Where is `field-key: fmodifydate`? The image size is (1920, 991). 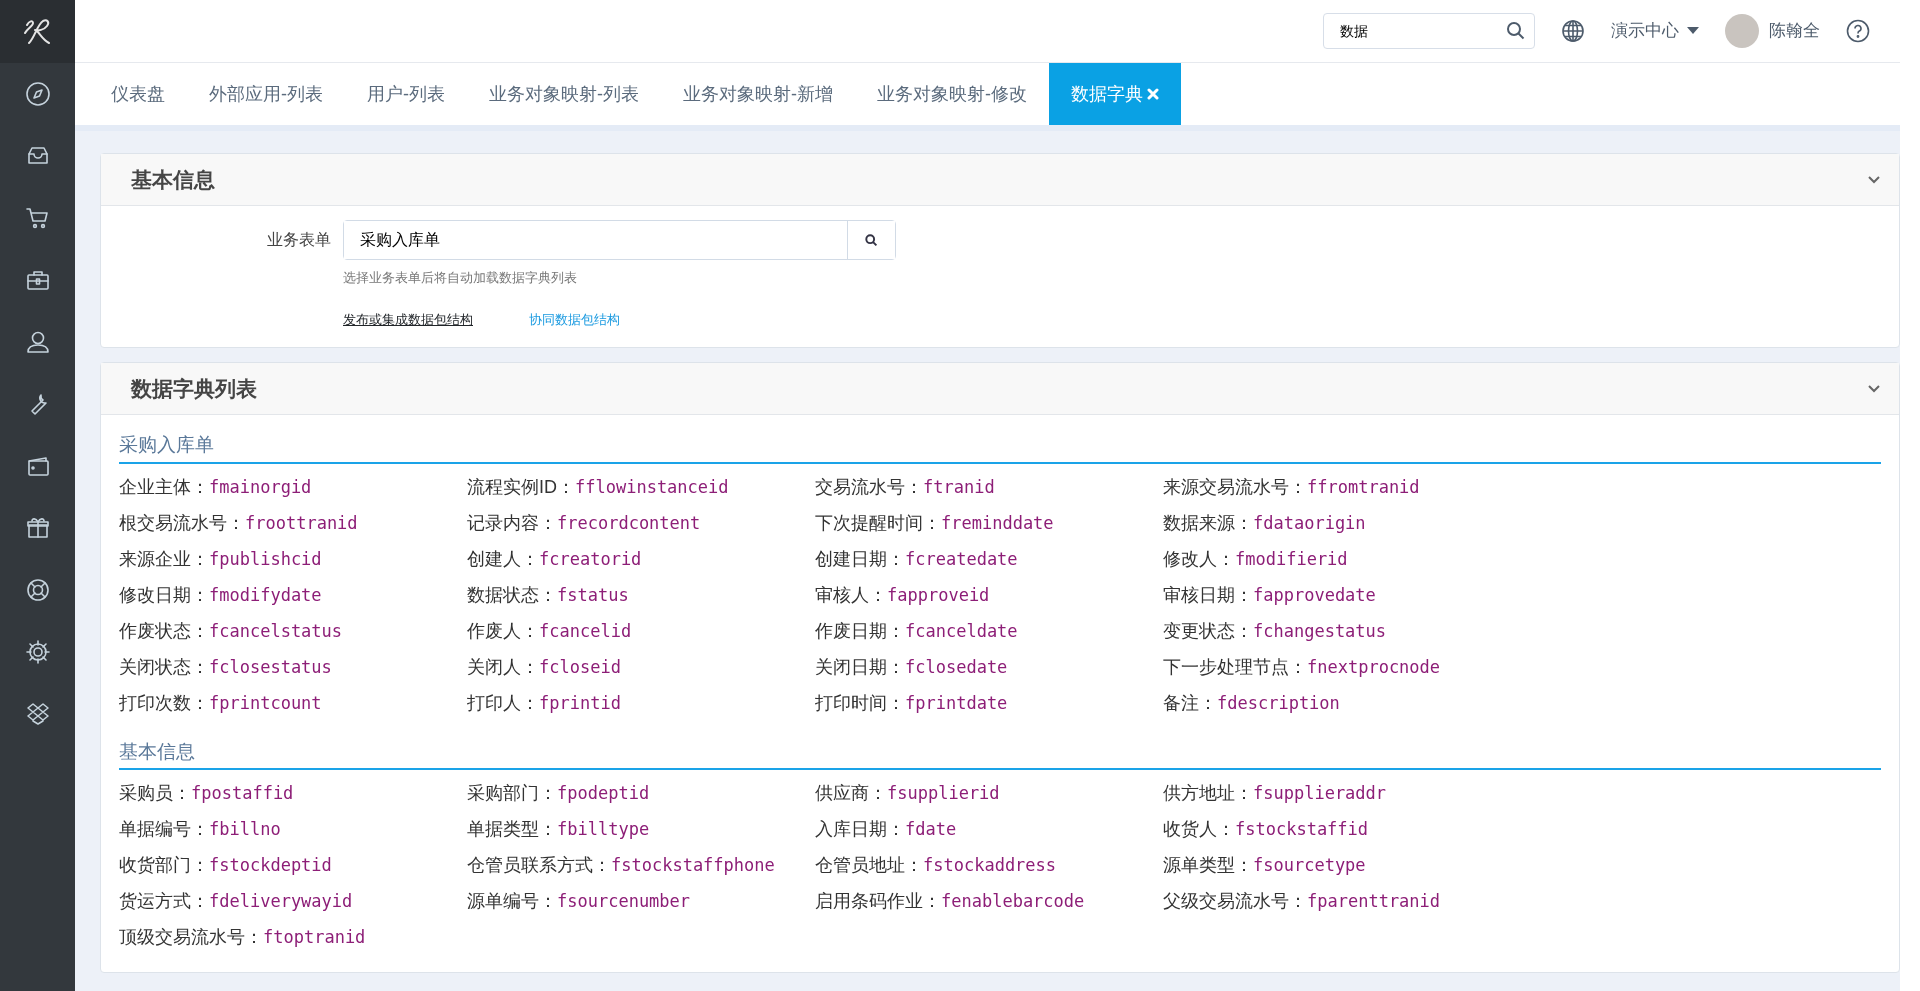 field-key: fmodifydate is located at coordinates (265, 595).